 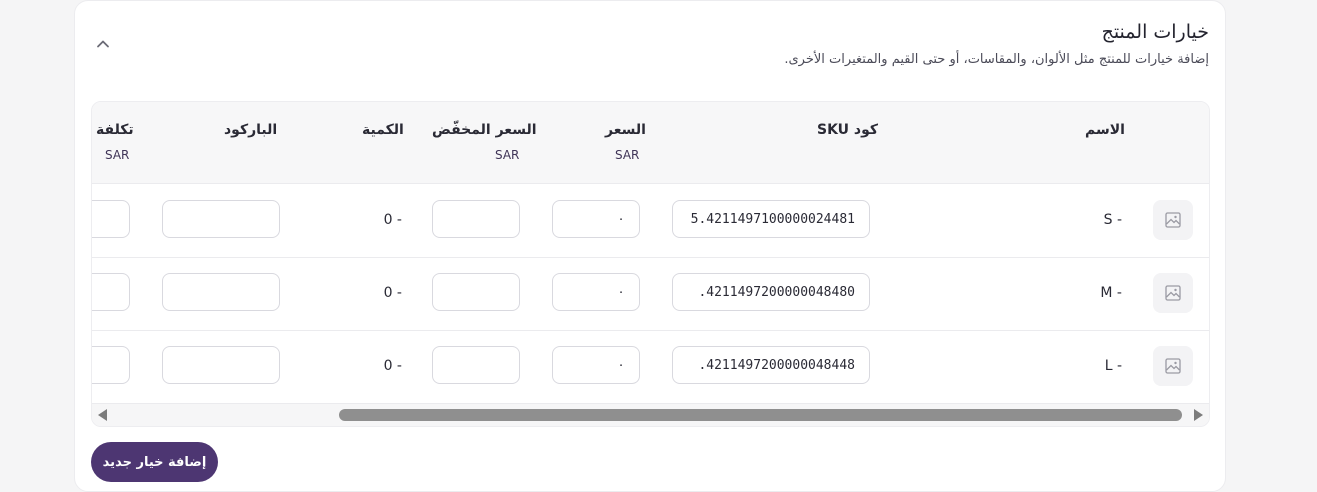 What do you see at coordinates (627, 155) in the screenshot?
I see `header-price-currency: SAR` at bounding box center [627, 155].